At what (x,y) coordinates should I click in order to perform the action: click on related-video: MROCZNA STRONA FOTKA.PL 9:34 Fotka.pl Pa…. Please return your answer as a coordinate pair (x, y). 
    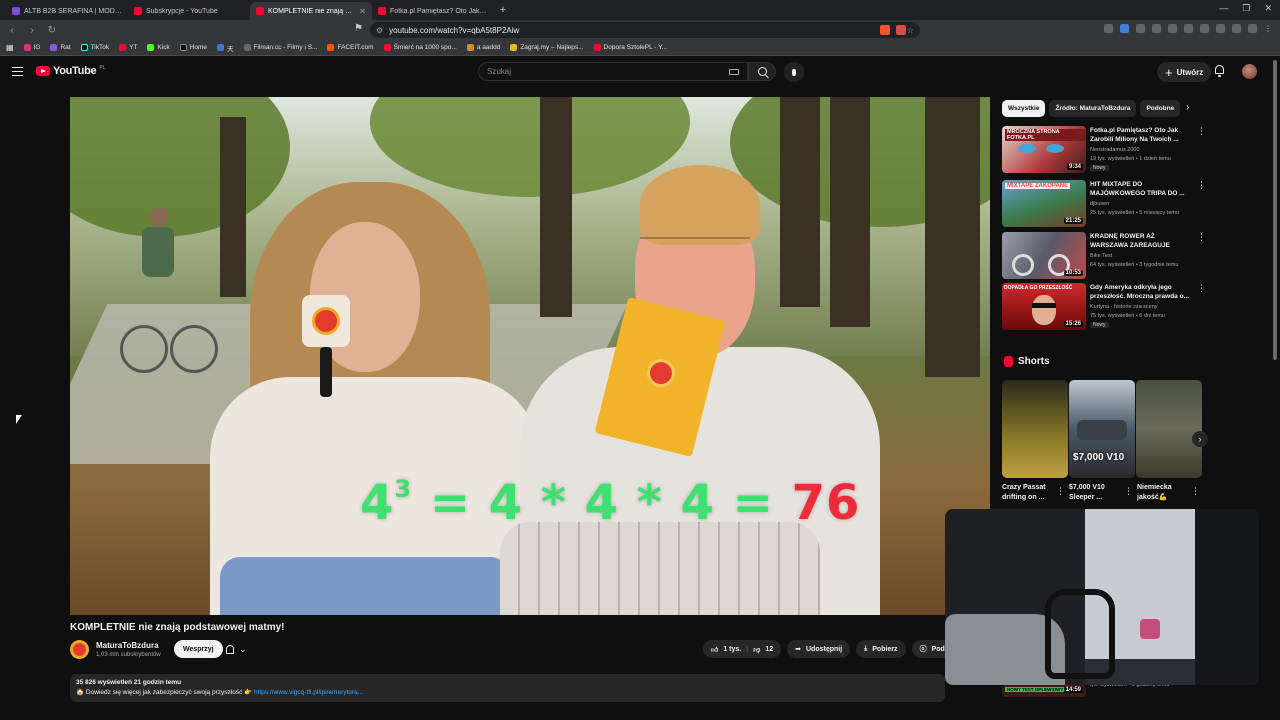
    Looking at the image, I should click on (1104, 150).